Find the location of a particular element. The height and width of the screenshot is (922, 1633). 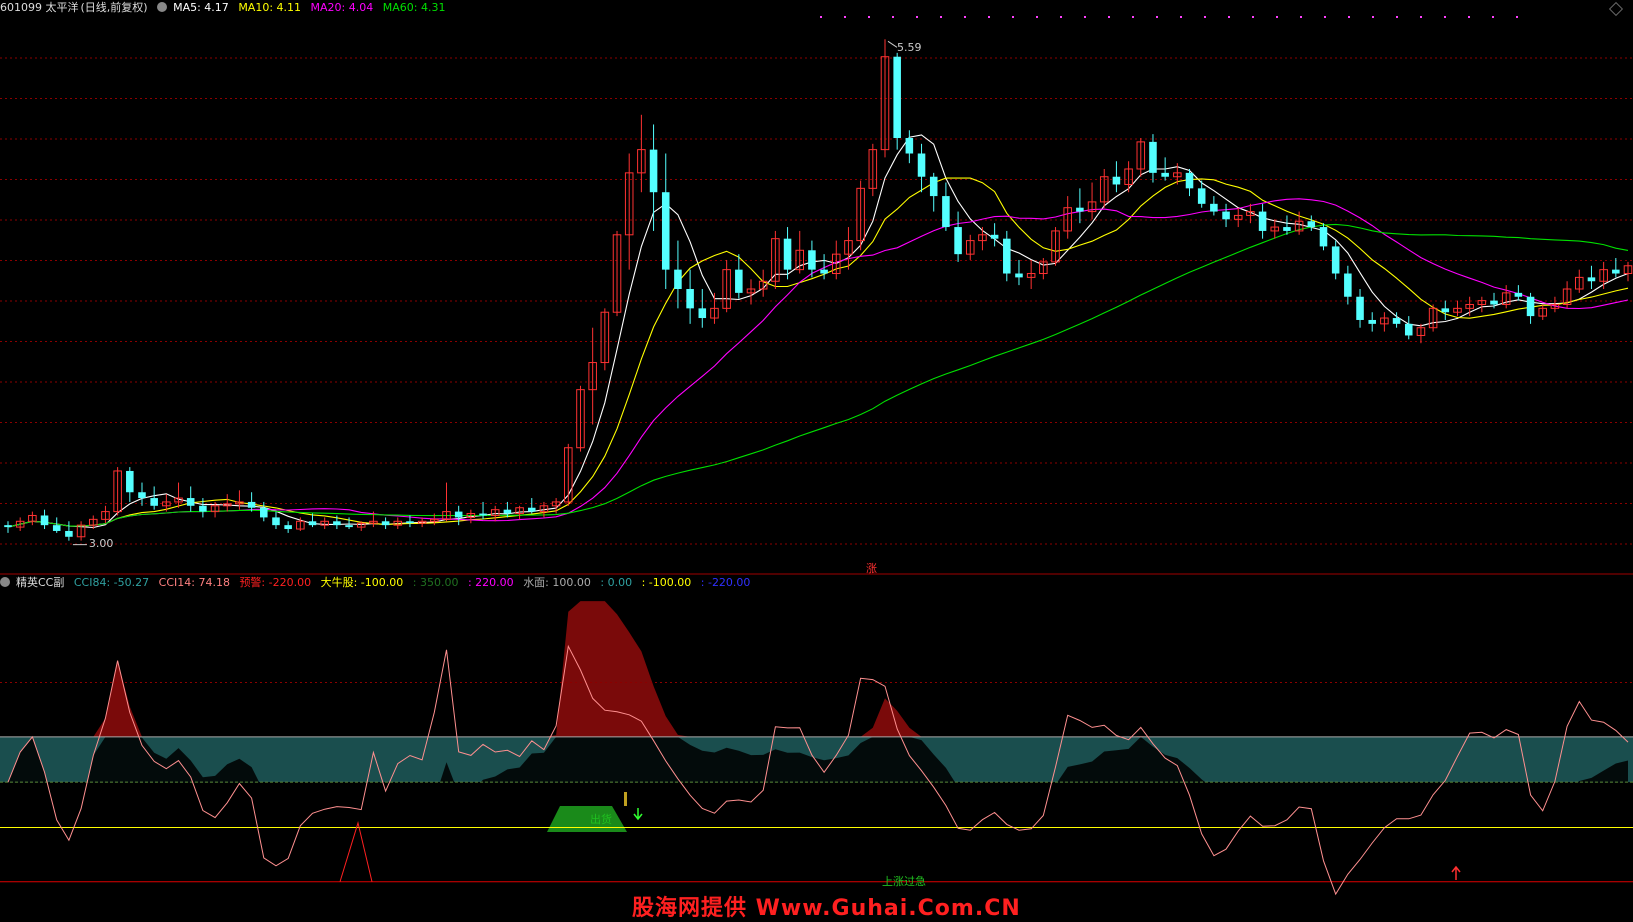

security-name: 601099 太平洋 is located at coordinates (39, 7).